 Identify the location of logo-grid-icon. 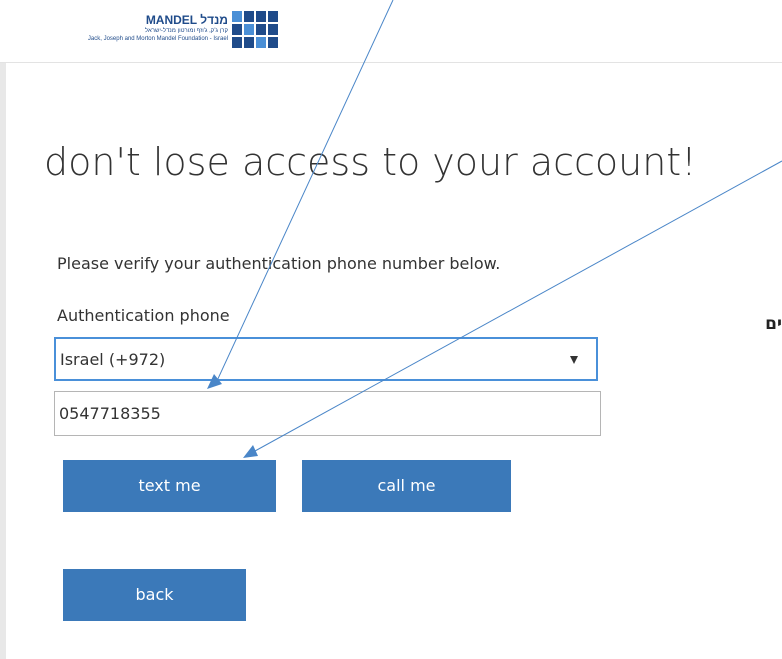
(255, 30).